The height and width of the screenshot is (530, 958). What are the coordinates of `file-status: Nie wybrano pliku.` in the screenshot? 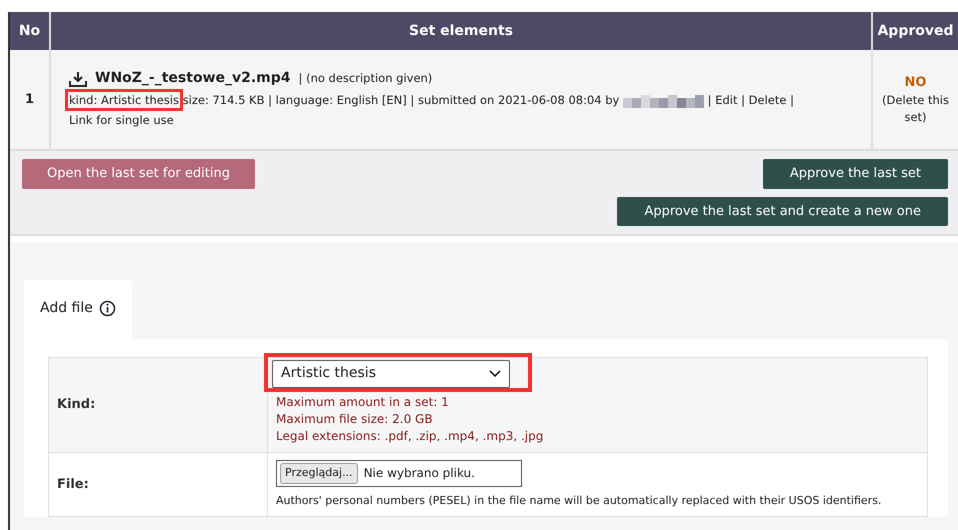 It's located at (419, 473).